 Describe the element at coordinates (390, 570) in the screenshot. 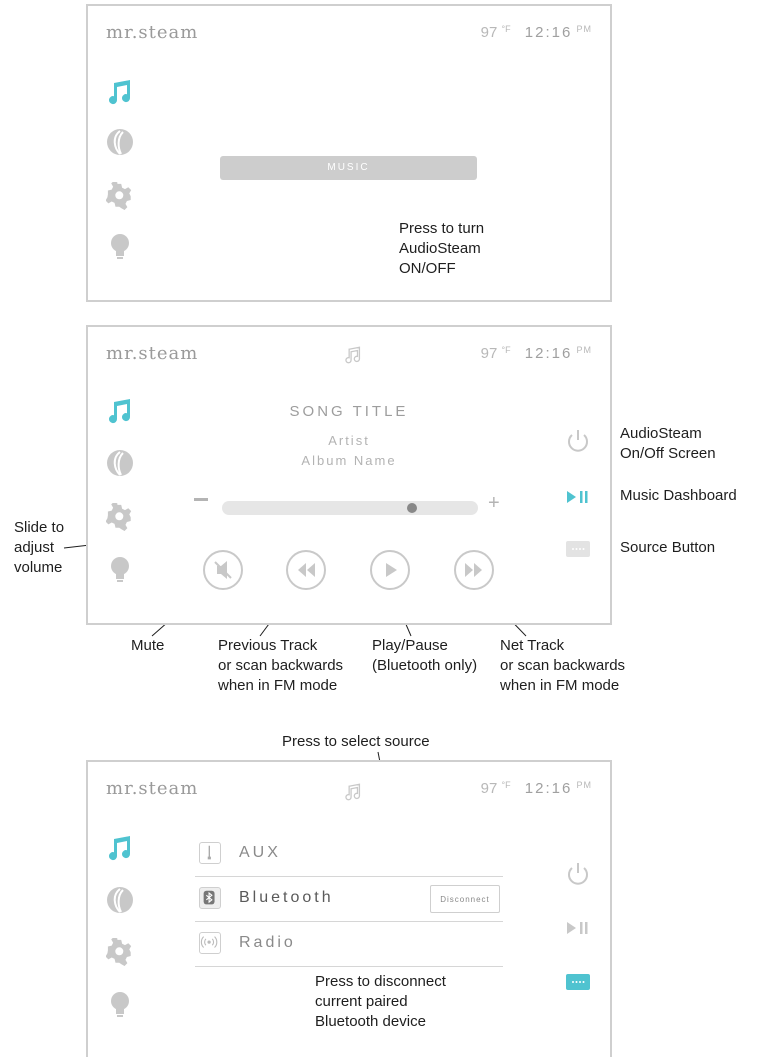

I see `play-pause-button` at that location.